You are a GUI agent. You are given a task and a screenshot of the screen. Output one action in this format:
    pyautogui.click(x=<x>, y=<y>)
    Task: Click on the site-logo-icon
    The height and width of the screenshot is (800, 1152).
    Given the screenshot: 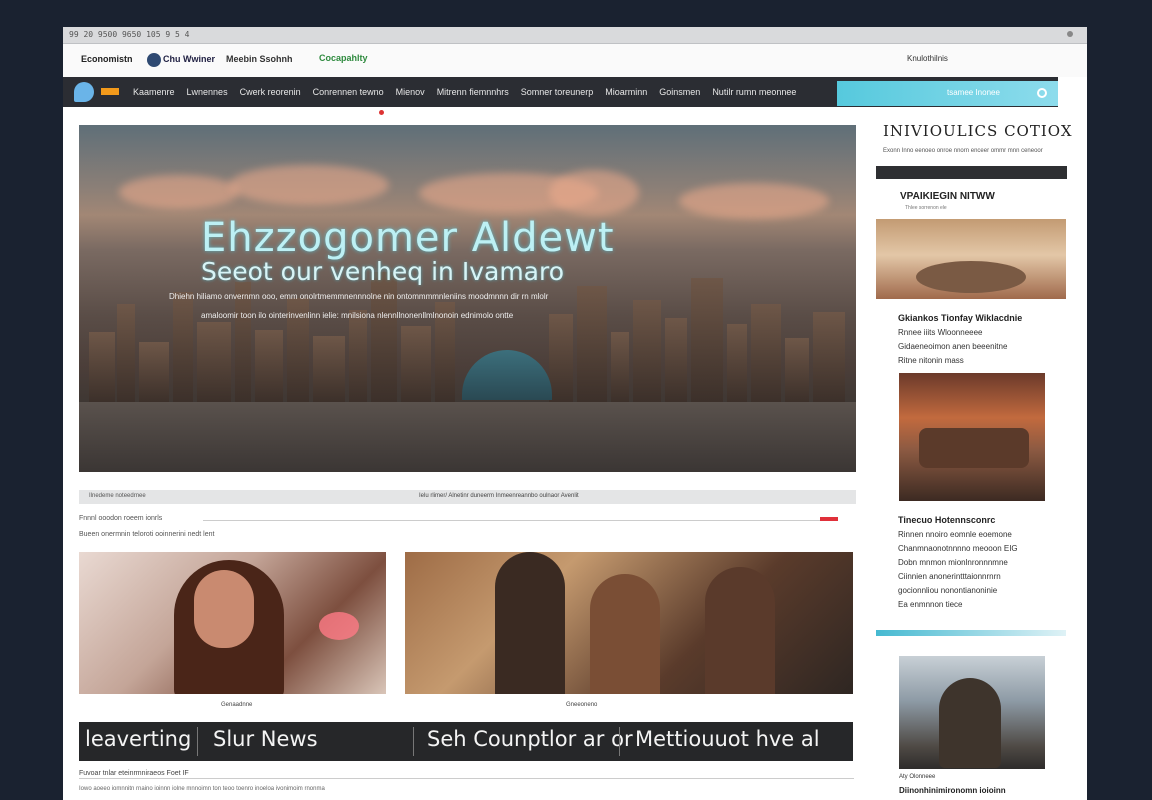 What is the action you would take?
    pyautogui.click(x=84, y=92)
    